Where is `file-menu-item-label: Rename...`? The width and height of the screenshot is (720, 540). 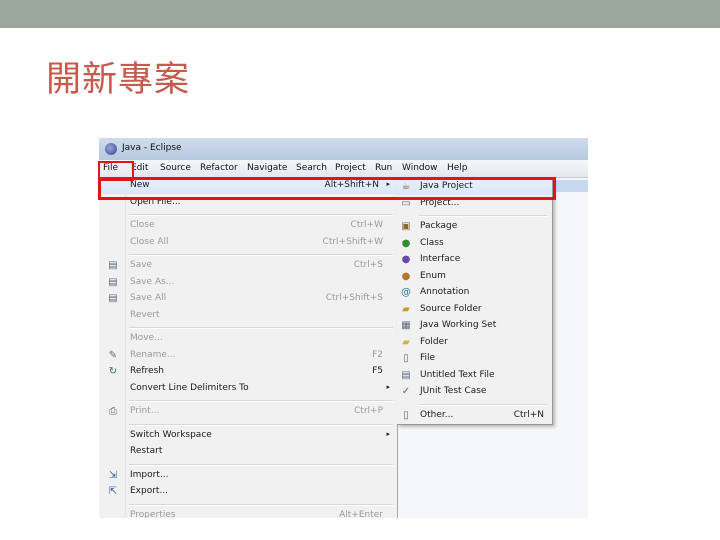
file-menu-item-label: Rename... is located at coordinates (153, 354).